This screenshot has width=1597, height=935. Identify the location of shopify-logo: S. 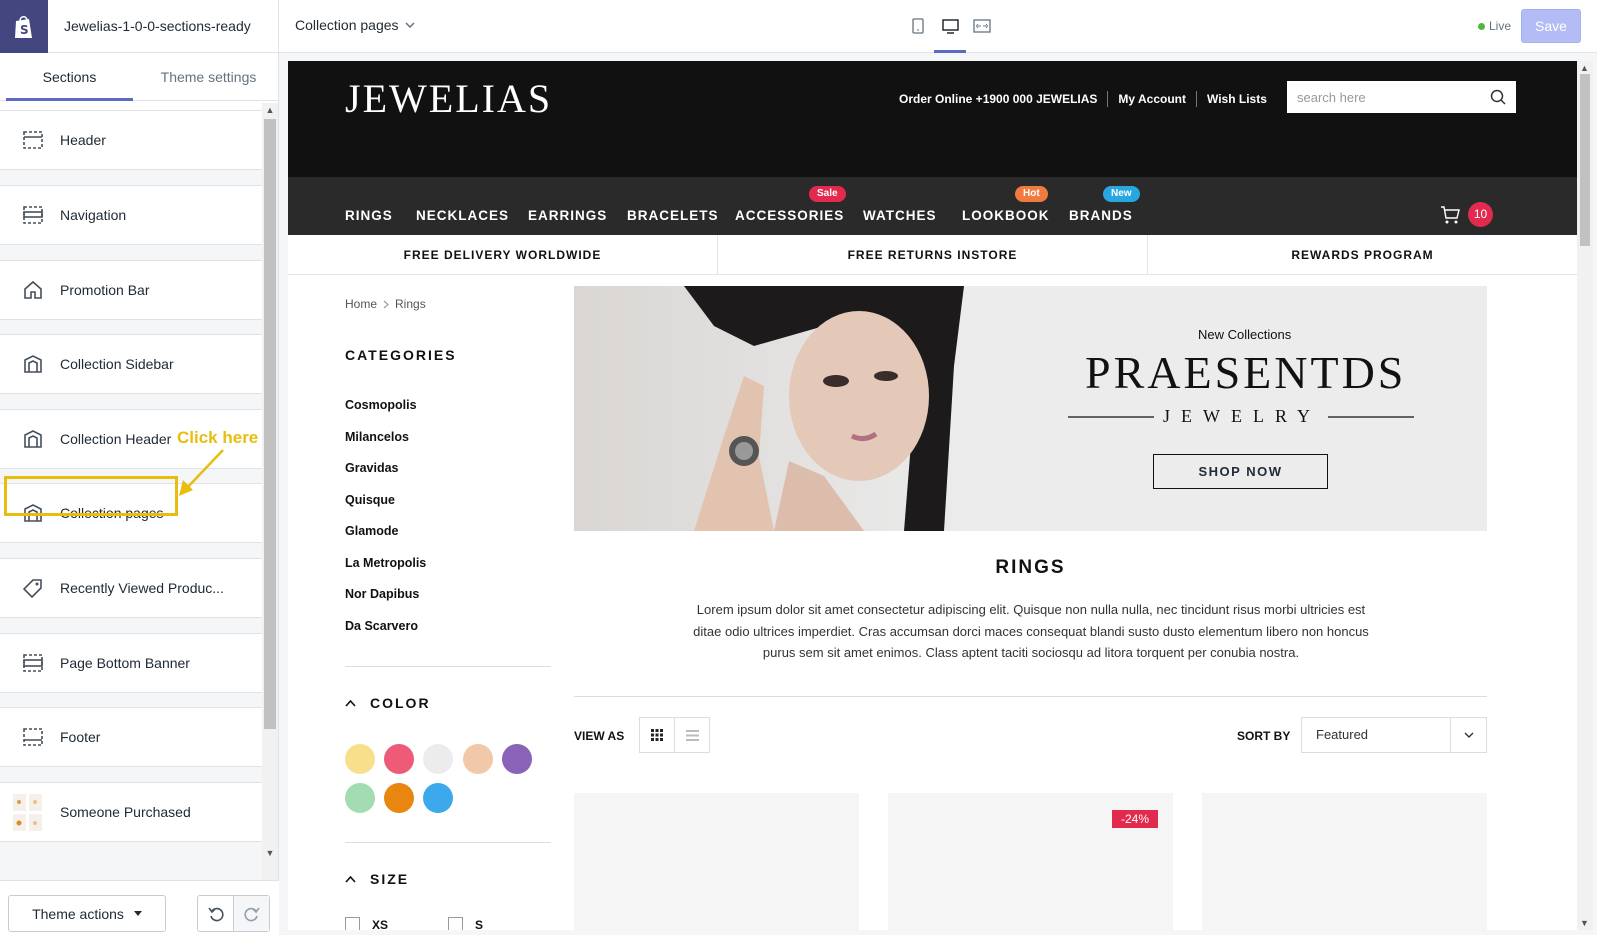
(24, 26).